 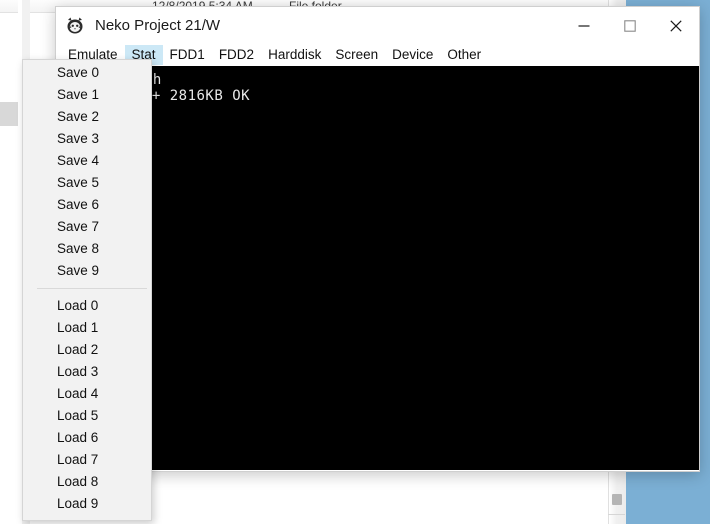 I want to click on maximize-icon, so click(x=630, y=25).